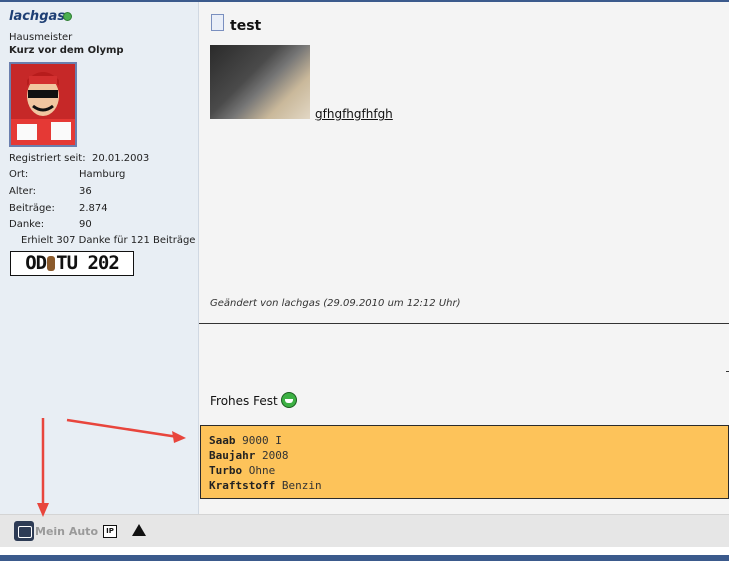  Describe the element at coordinates (66, 50) in the screenshot. I see `user-title: Kurz vor dem Olymp` at that location.